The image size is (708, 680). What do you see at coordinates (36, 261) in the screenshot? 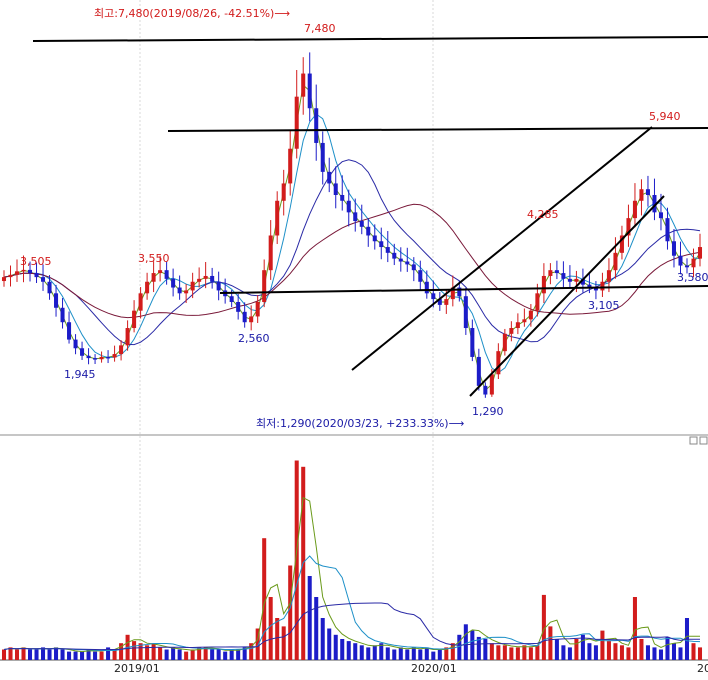
I see `price-label-3505: 3,505` at bounding box center [36, 261].